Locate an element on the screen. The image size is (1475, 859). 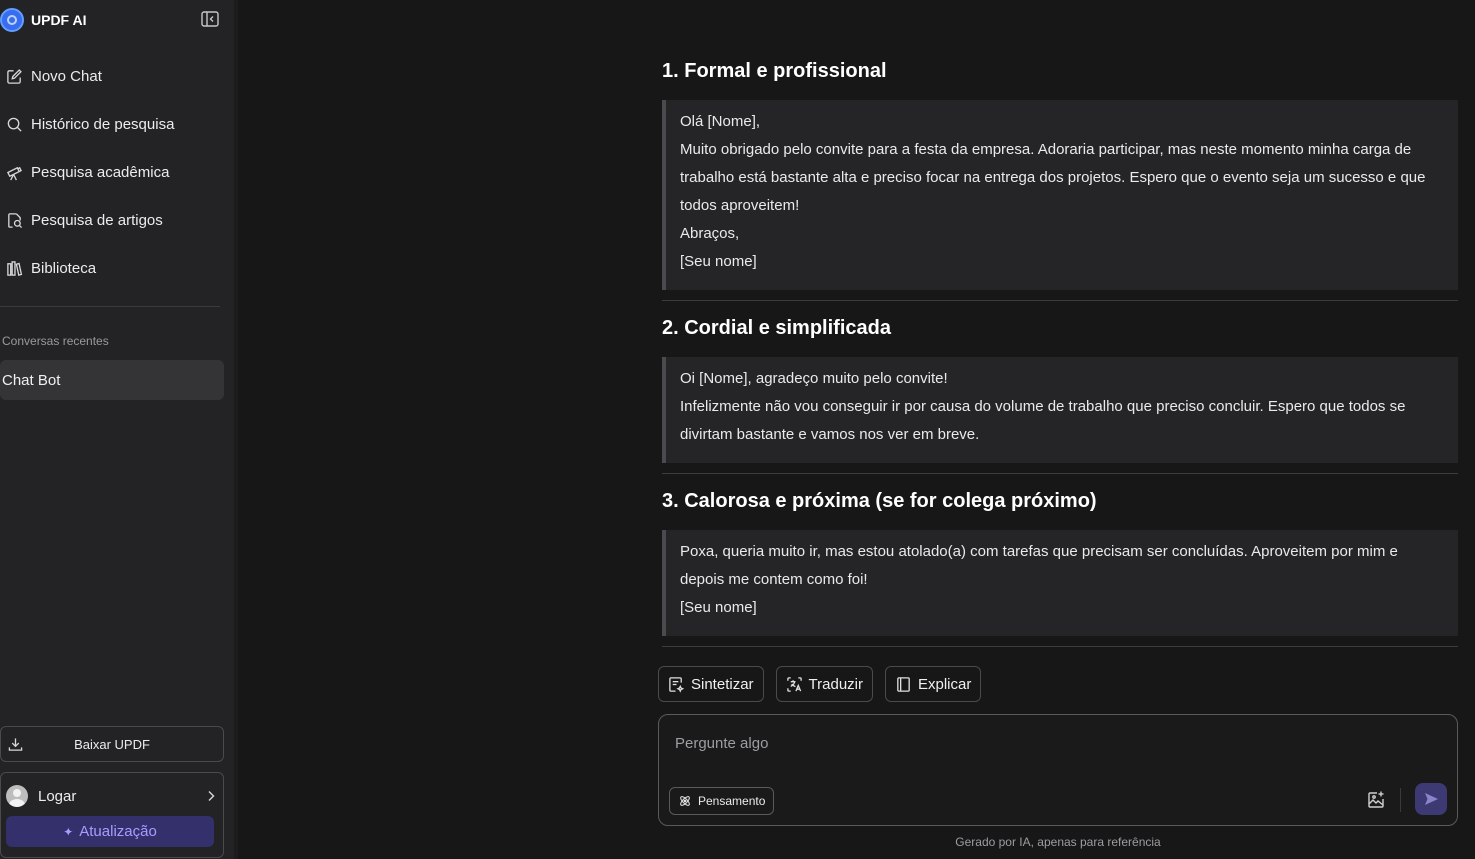
sidebar-item-academic-search: Pesquisa acadêmica is located at coordinates (117, 172).